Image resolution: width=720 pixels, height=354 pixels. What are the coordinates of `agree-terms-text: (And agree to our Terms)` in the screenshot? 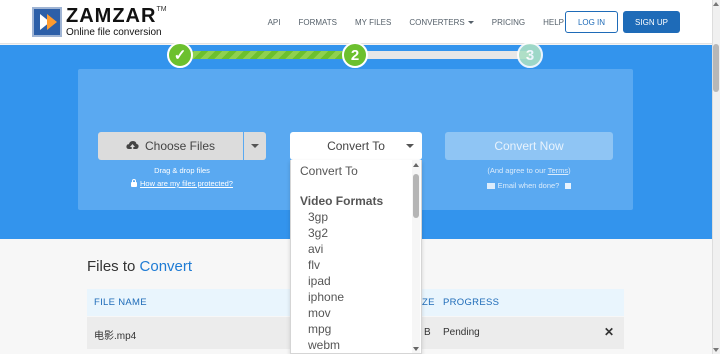 It's located at (529, 170).